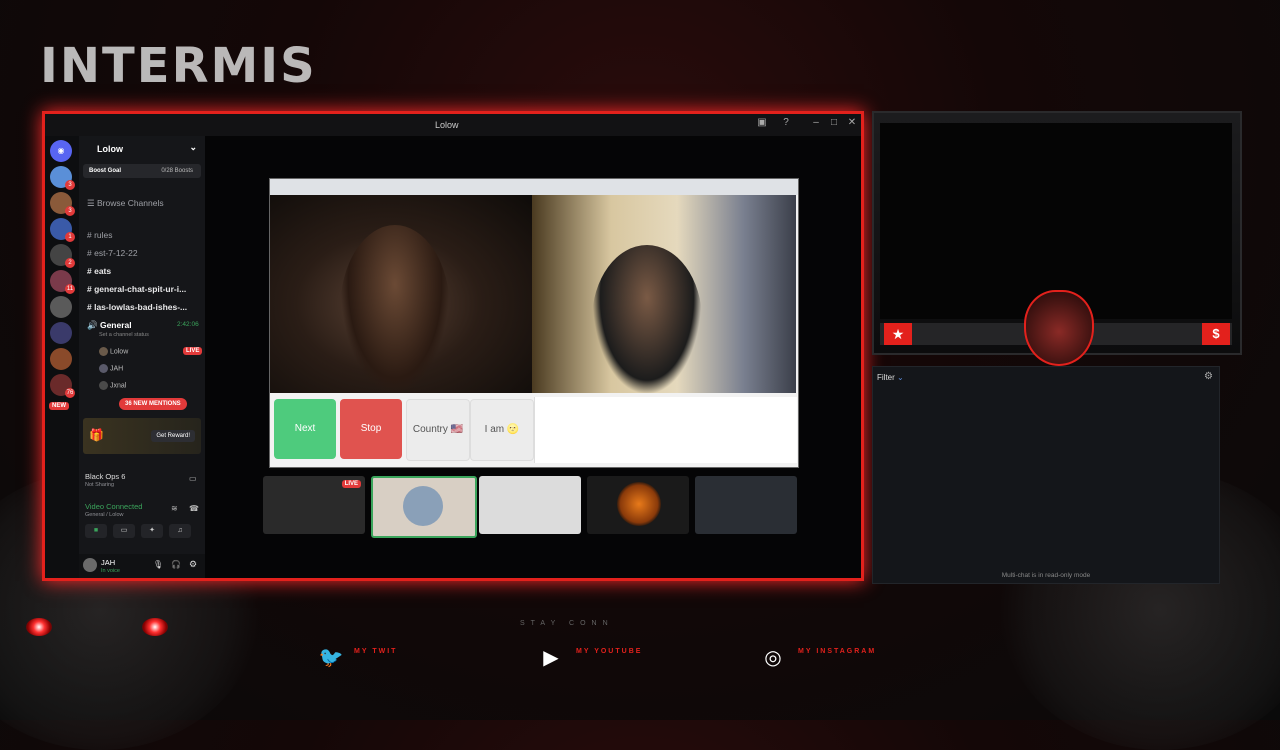  What do you see at coordinates (174, 508) in the screenshot?
I see `noise-suppression-icon: ≋` at bounding box center [174, 508].